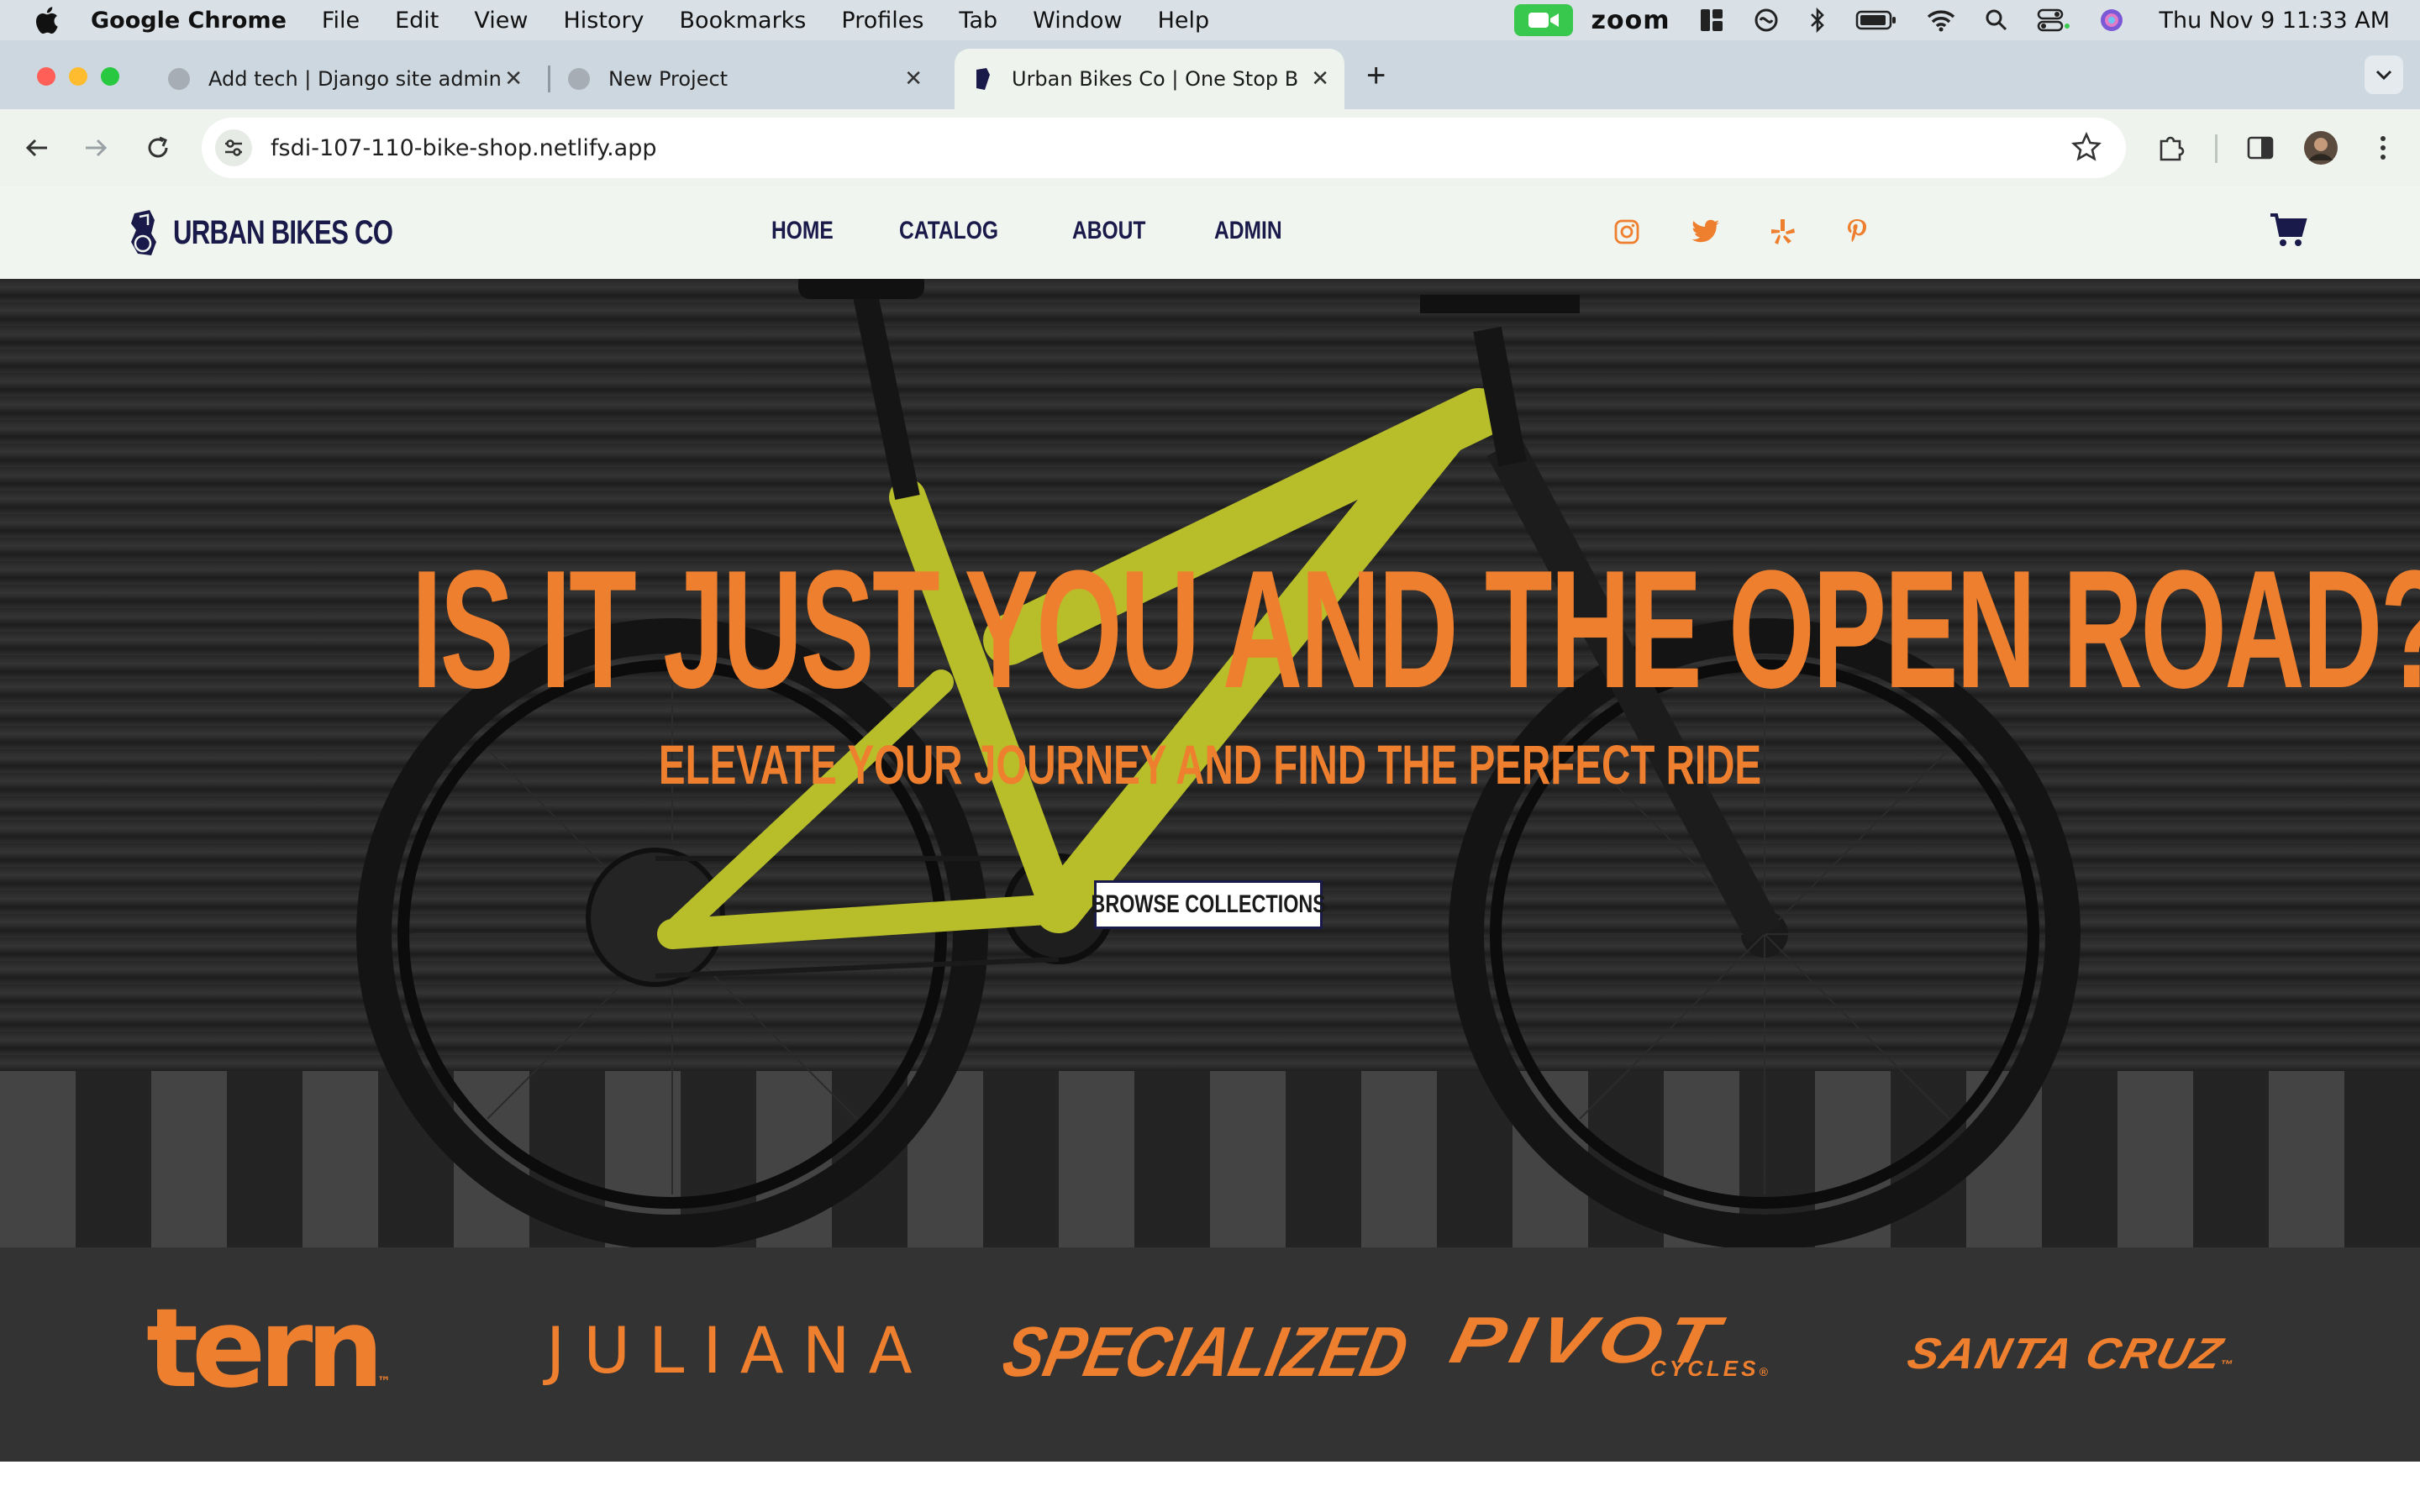  I want to click on menu-help: Help, so click(1184, 21).